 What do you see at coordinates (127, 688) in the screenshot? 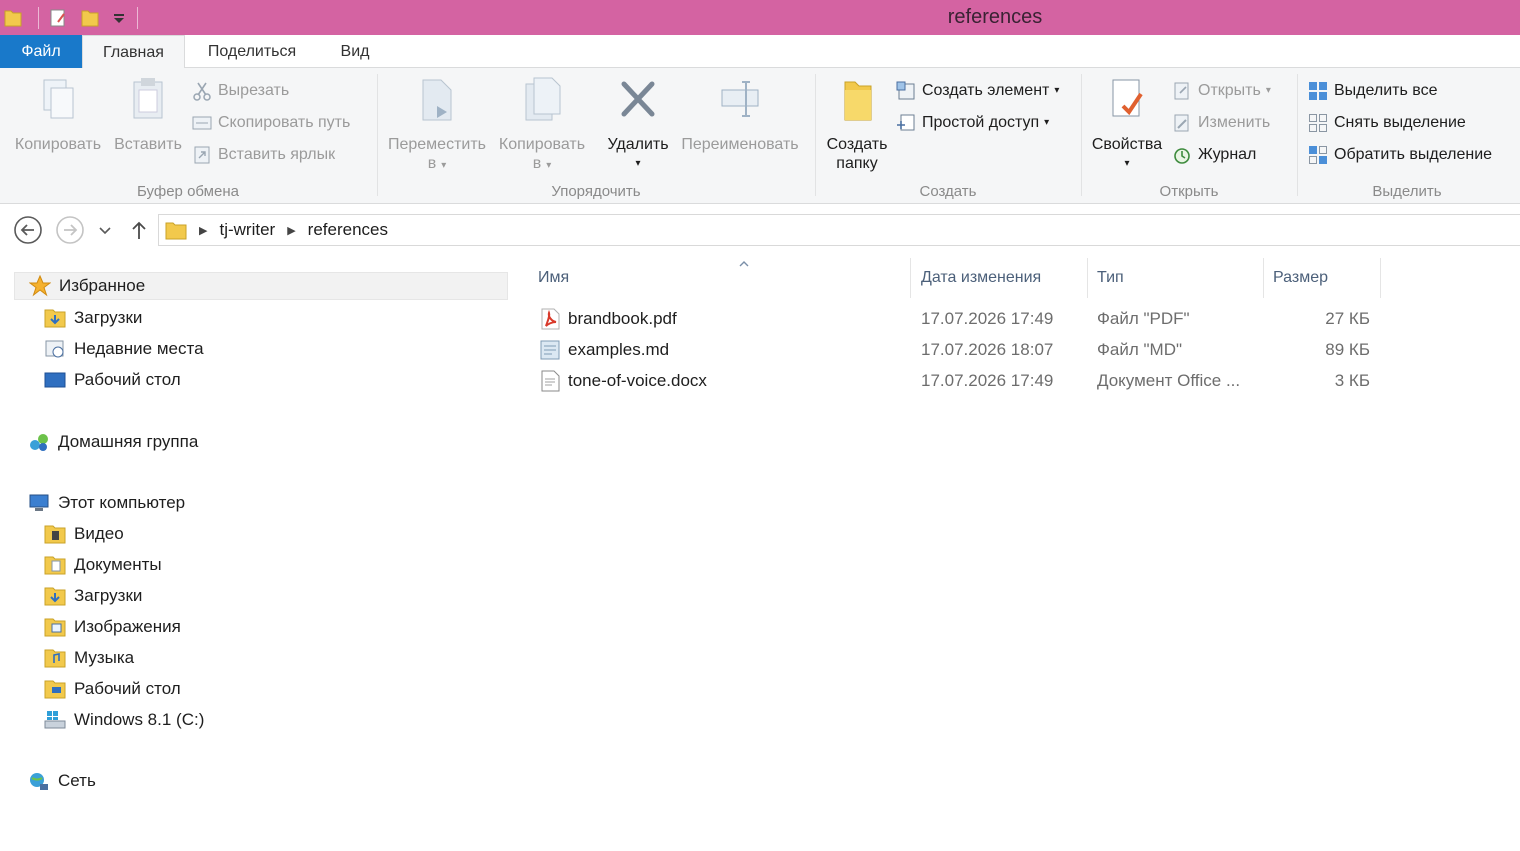
I see `nav-item-label: Рабочий стол` at bounding box center [127, 688].